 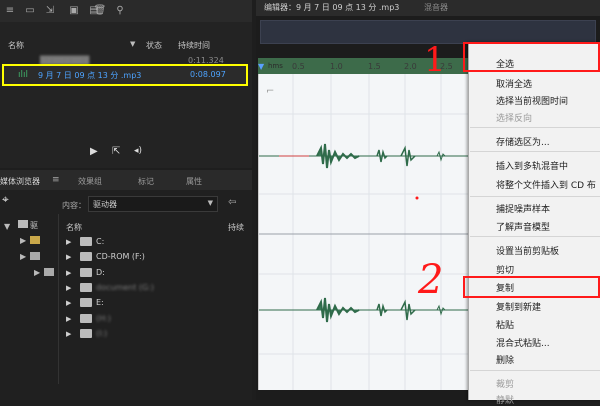 I want to click on tab-markers: 标记, so click(x=146, y=181).